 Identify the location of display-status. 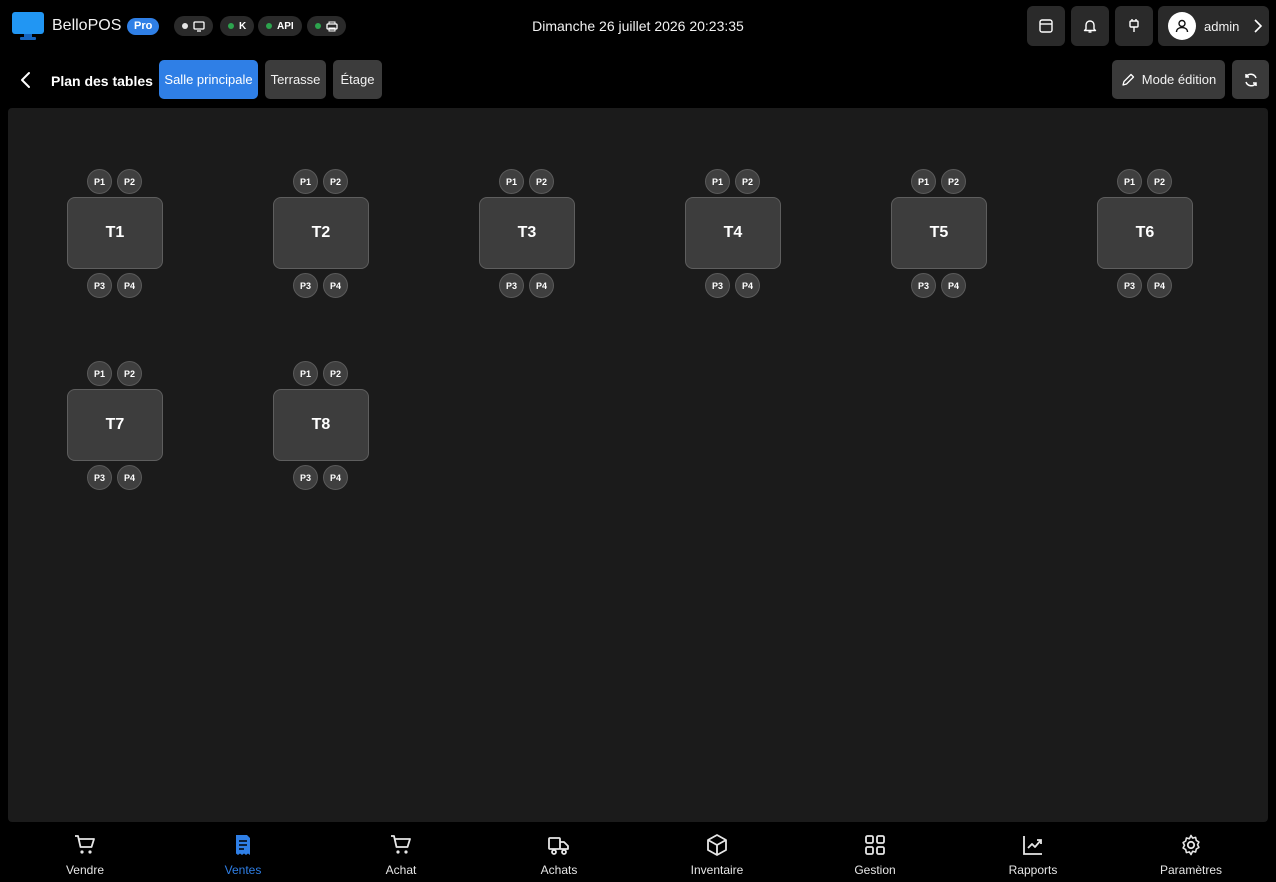
(193, 26).